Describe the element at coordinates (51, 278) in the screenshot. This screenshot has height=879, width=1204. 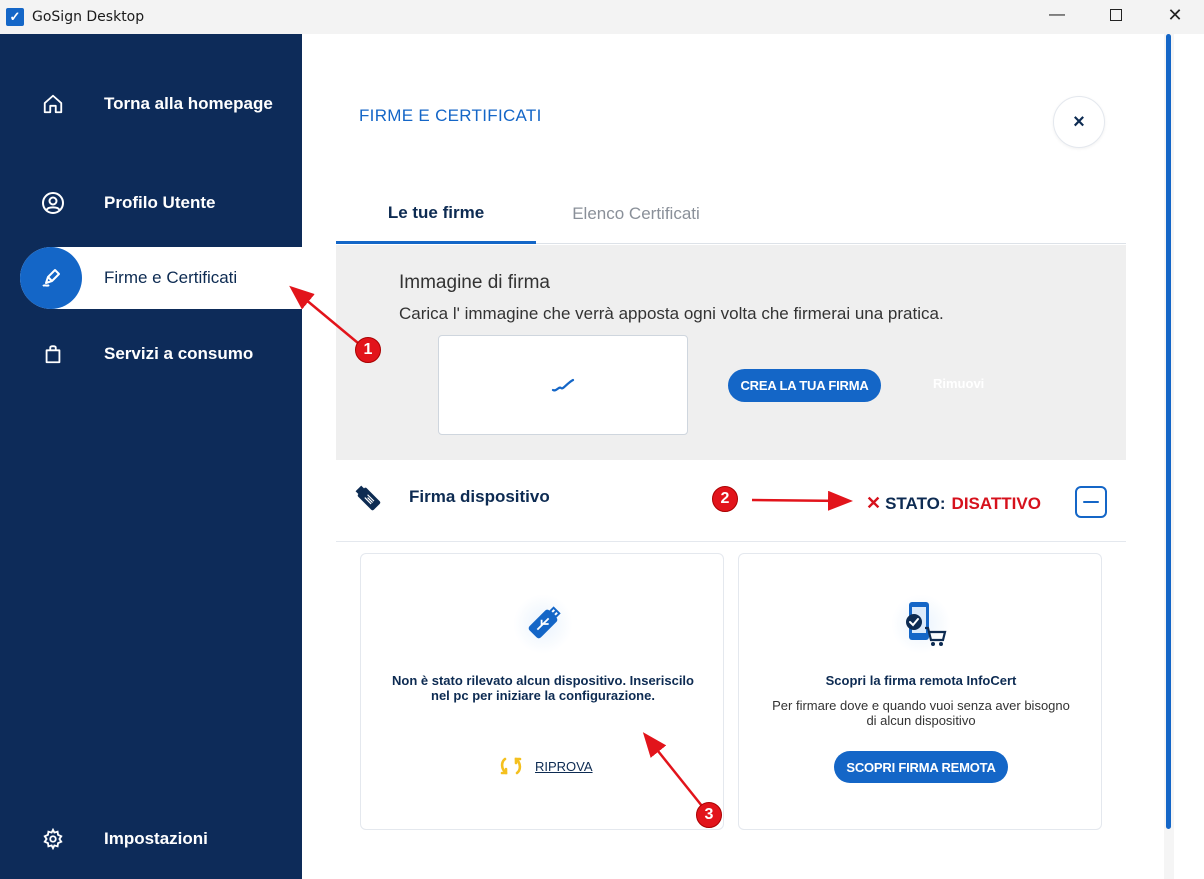
I see `signature-pen-icon` at that location.